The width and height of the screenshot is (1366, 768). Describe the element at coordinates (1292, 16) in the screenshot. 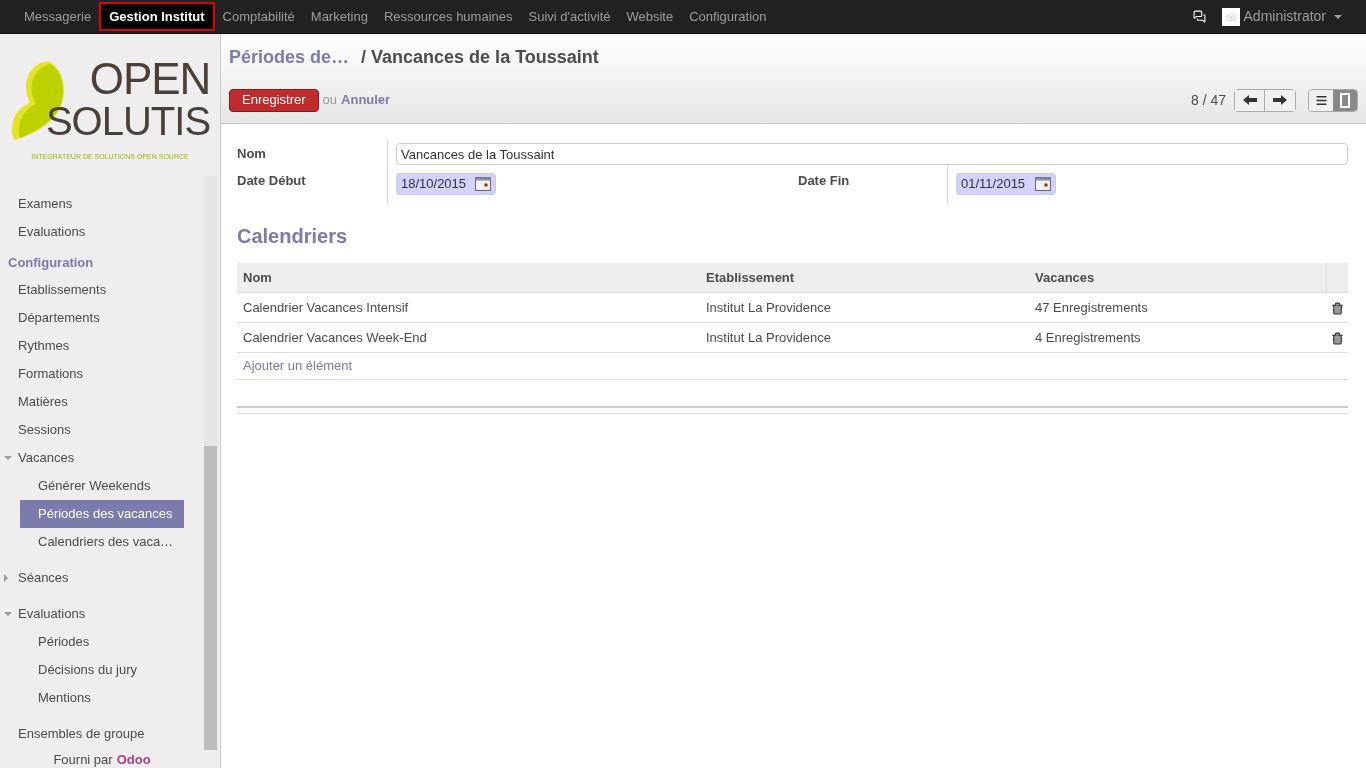

I see `user-menu: Administrator` at that location.